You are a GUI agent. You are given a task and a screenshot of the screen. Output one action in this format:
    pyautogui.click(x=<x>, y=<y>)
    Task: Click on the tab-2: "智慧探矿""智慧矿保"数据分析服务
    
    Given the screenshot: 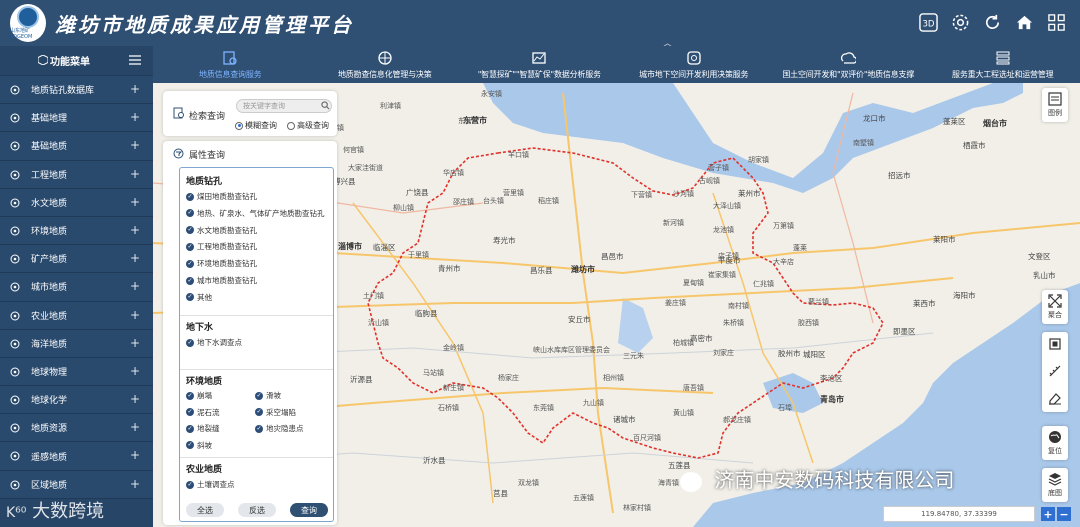 What is the action you would take?
    pyautogui.click(x=539, y=64)
    